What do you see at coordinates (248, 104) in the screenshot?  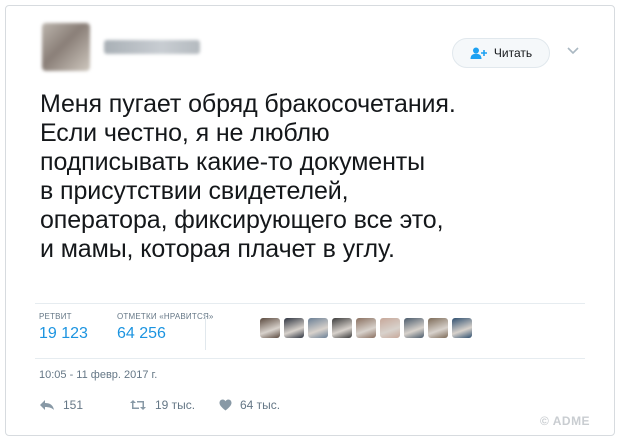 I see `tweet-text-line: Меня пугает обряд бракосочетания.` at bounding box center [248, 104].